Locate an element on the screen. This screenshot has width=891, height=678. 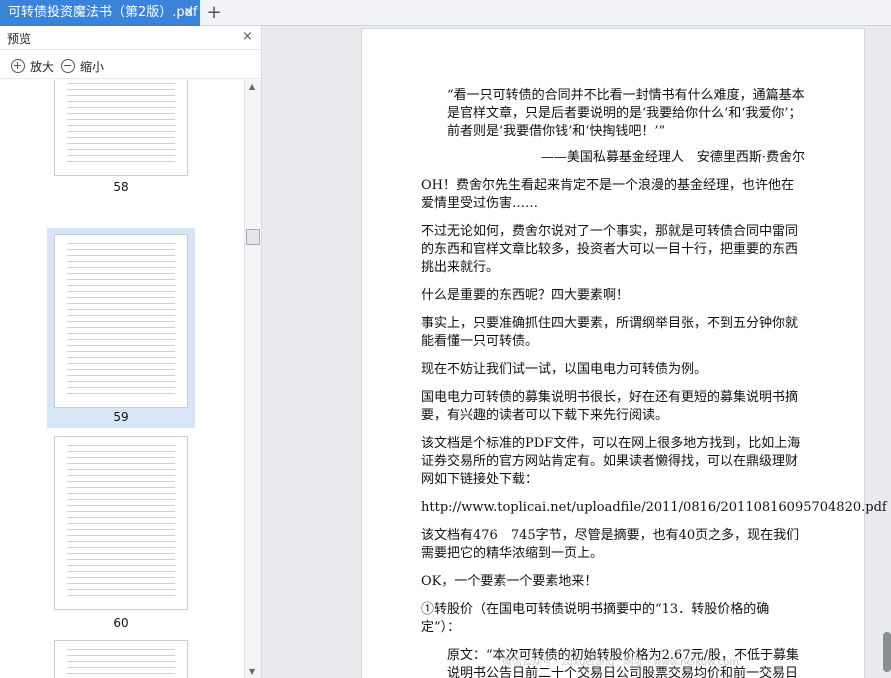
preview-panel-header: 预览 × is located at coordinates (130, 38).